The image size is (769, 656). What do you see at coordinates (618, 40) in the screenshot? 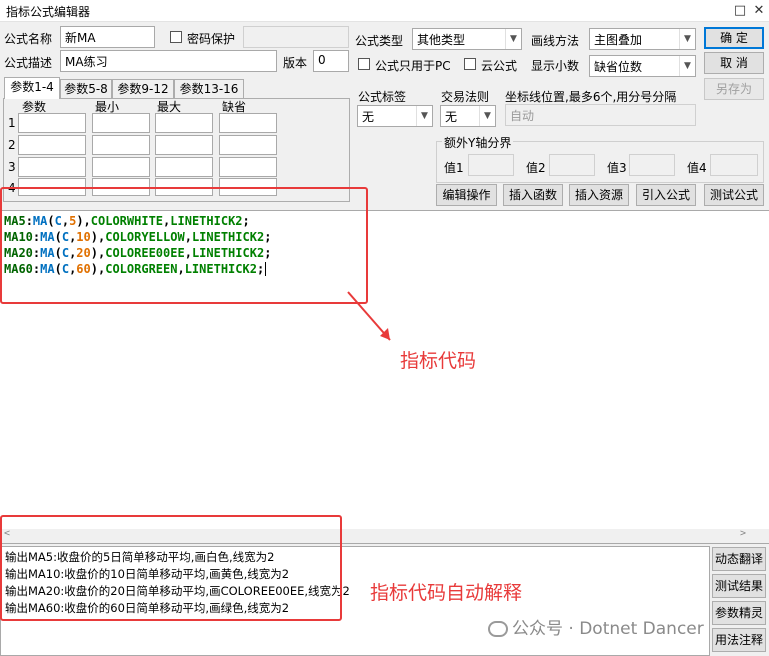
I see `draw-method-value: 主图叠加` at bounding box center [618, 40].